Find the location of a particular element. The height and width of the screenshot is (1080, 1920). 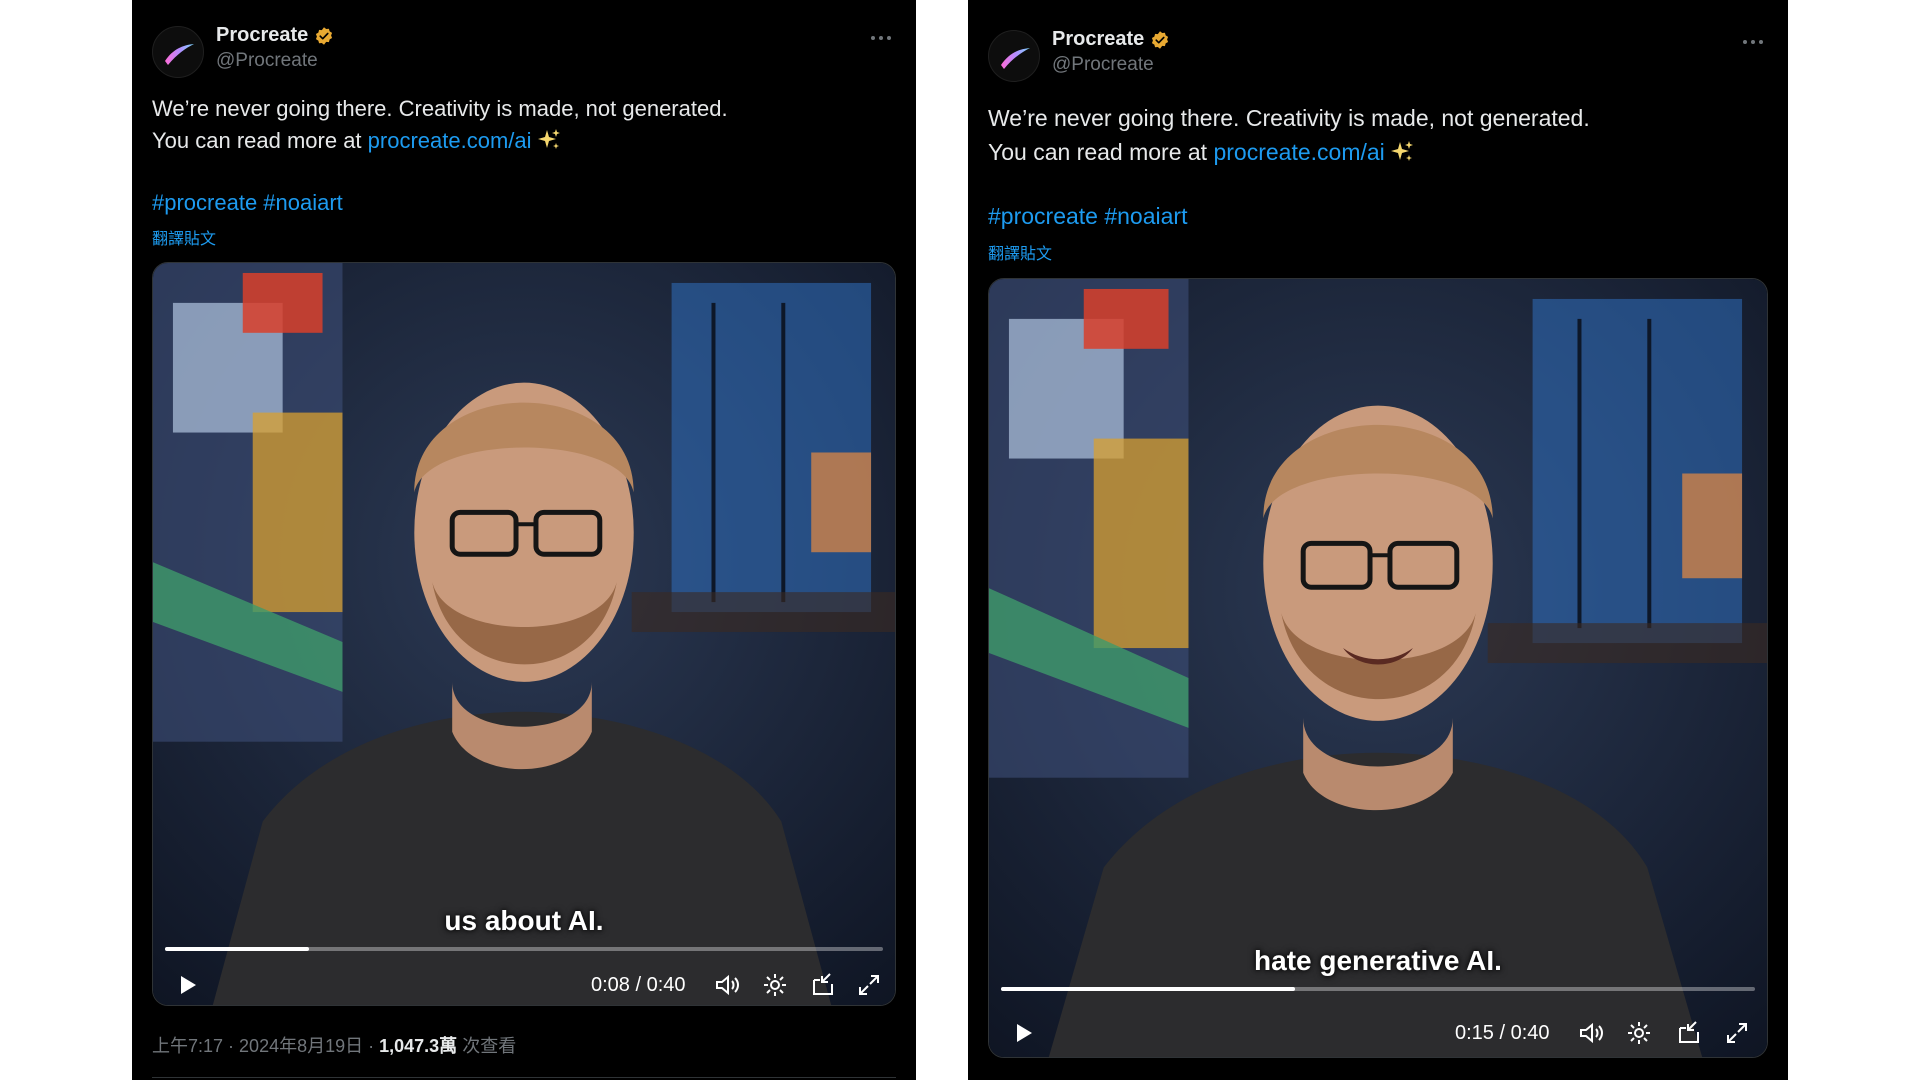

video-time: 0:15 / 0:40 is located at coordinates (1502, 1033).